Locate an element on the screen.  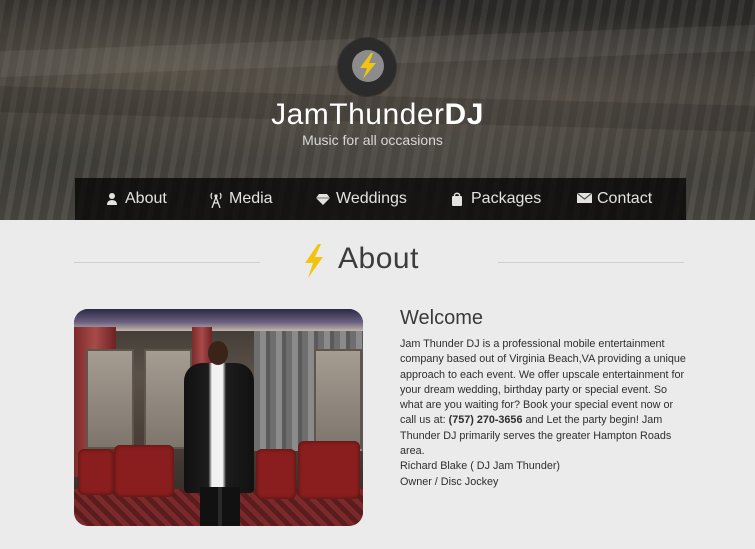
site-title-part2: DJ is located at coordinates (464, 114).